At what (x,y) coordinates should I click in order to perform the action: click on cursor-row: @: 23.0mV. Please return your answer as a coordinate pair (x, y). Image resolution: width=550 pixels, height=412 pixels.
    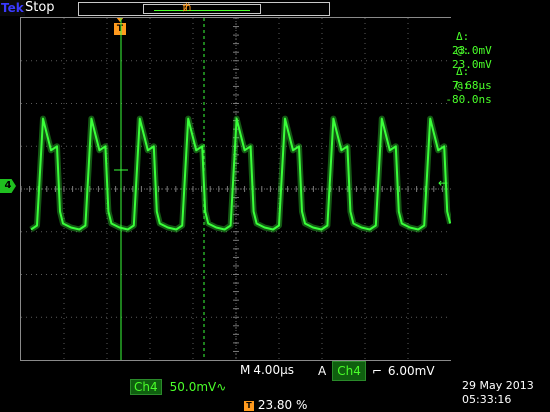
    Looking at the image, I should click on (474, 50).